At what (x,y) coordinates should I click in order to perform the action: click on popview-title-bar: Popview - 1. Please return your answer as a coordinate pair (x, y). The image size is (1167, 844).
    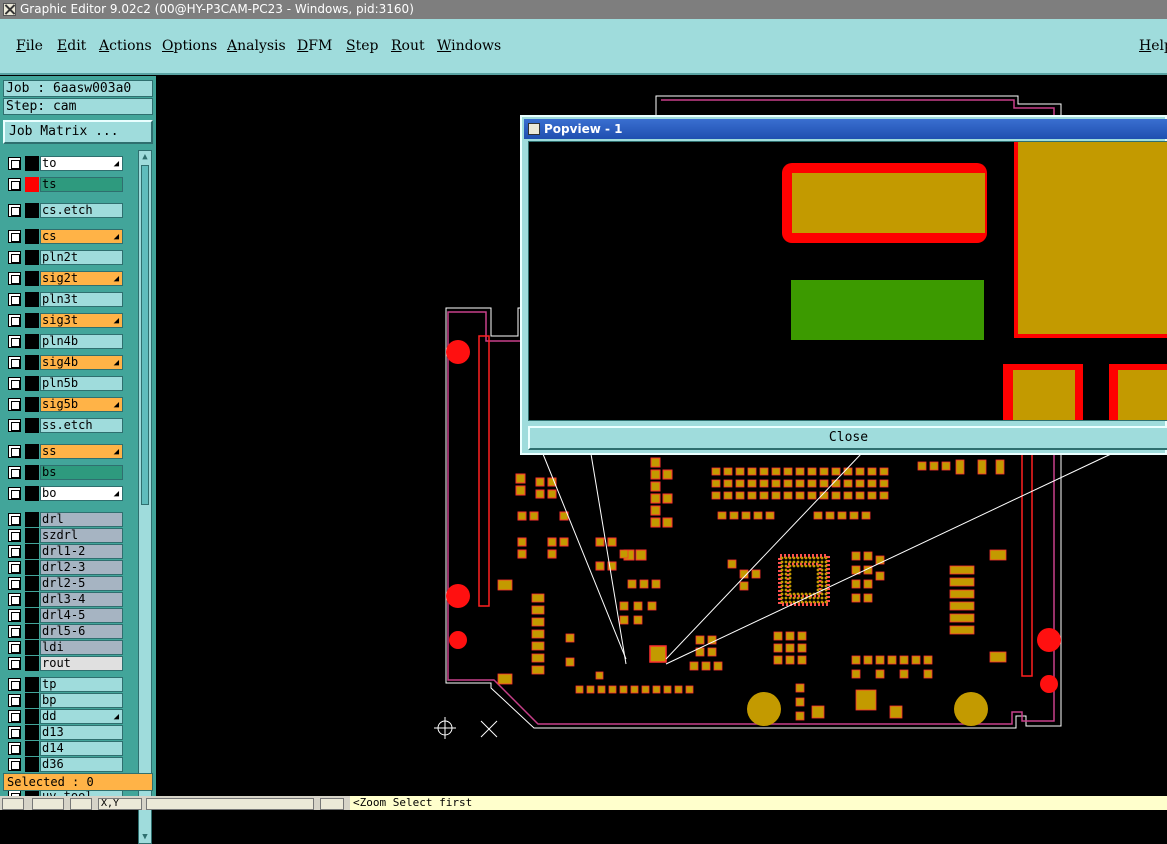
    Looking at the image, I should click on (845, 129).